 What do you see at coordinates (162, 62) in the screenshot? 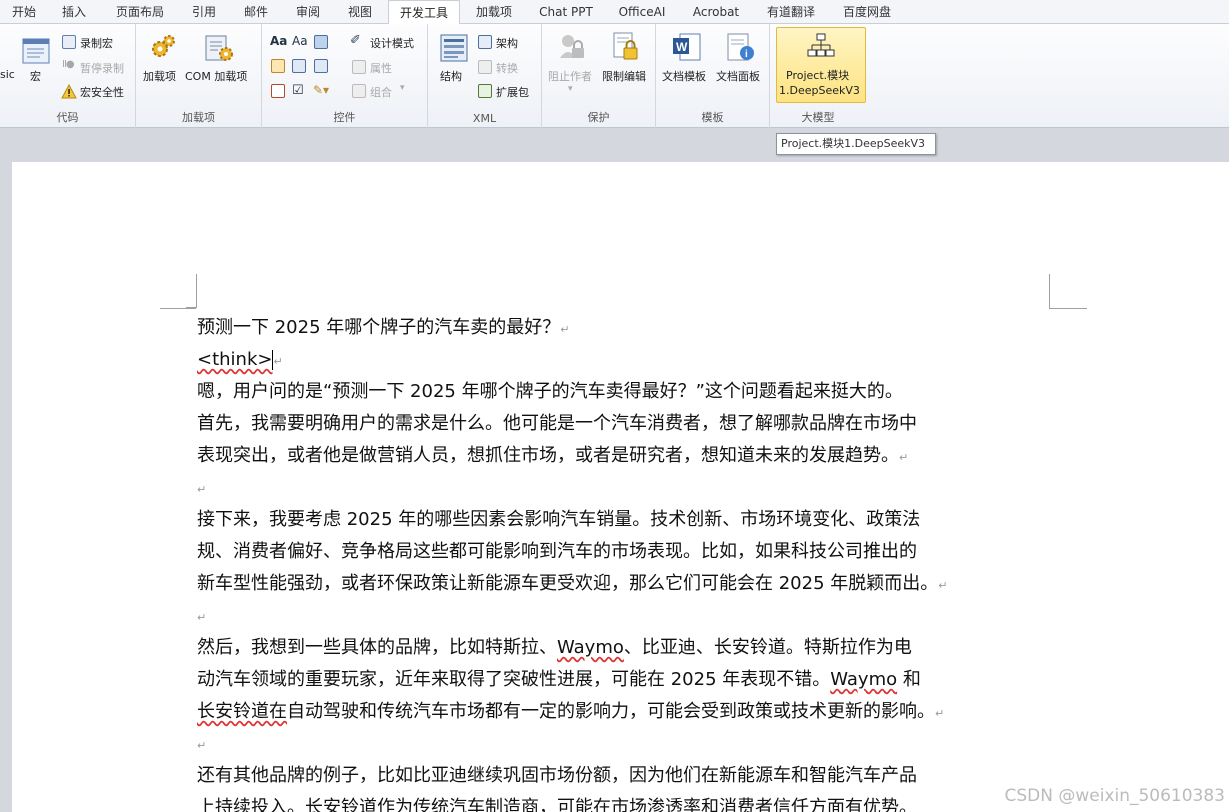
I see `addins-button: 加载项` at bounding box center [162, 62].